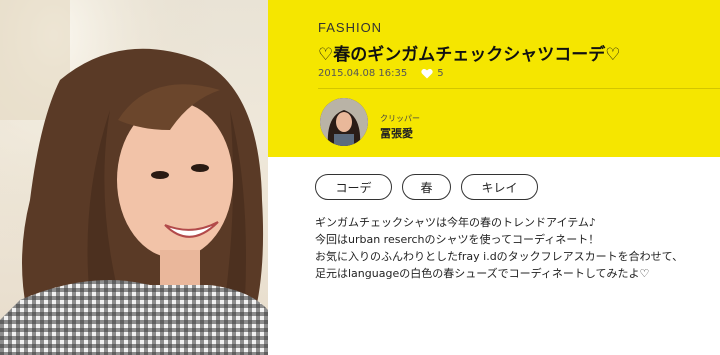 The height and width of the screenshot is (355, 720). Describe the element at coordinates (499, 187) in the screenshot. I see `tag-chip: キレイ` at that location.